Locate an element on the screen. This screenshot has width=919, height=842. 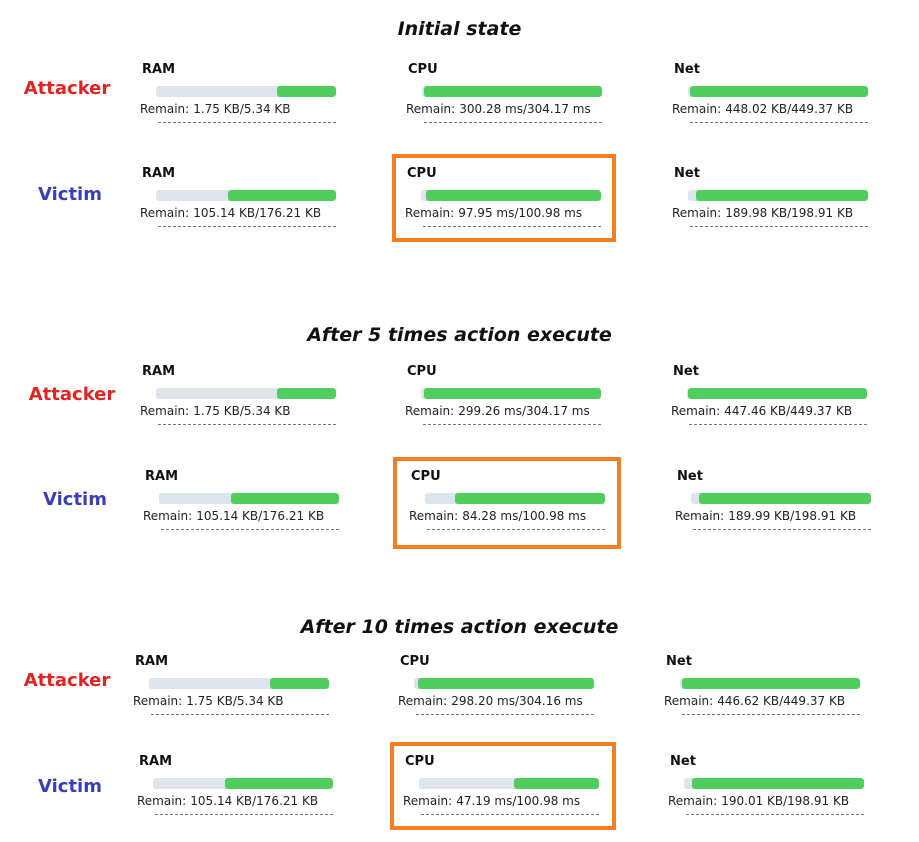
net-meter: Net Remain: 448.02 KB/449.37 KB is located at coordinates (770, 98).